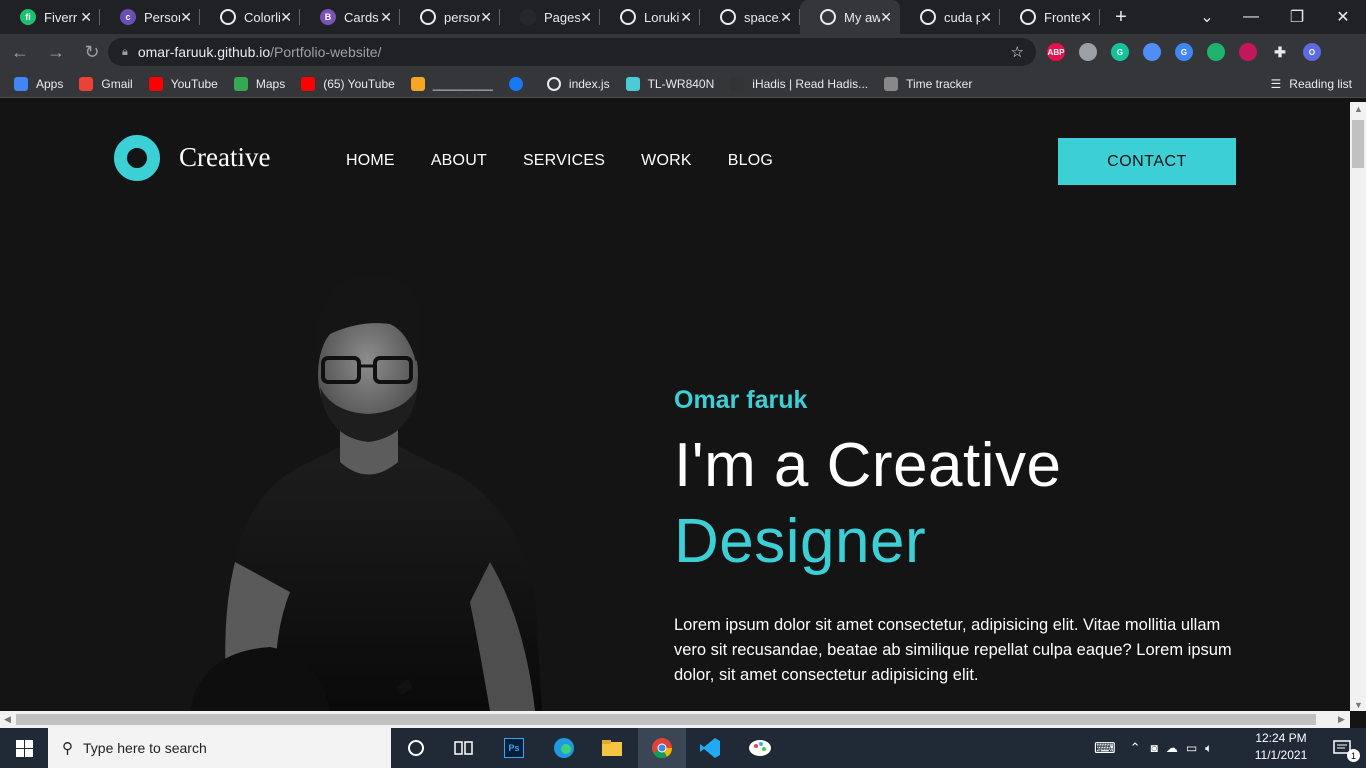  Describe the element at coordinates (150, 17) in the screenshot. I see `browser-tab: c Person✕` at that location.